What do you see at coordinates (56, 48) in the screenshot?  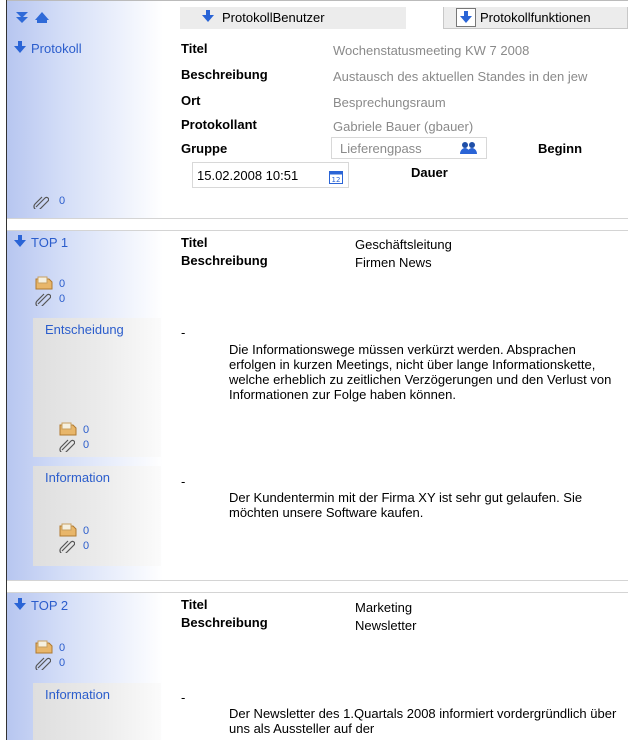 I see `section-label-protokoll: Protokoll` at bounding box center [56, 48].